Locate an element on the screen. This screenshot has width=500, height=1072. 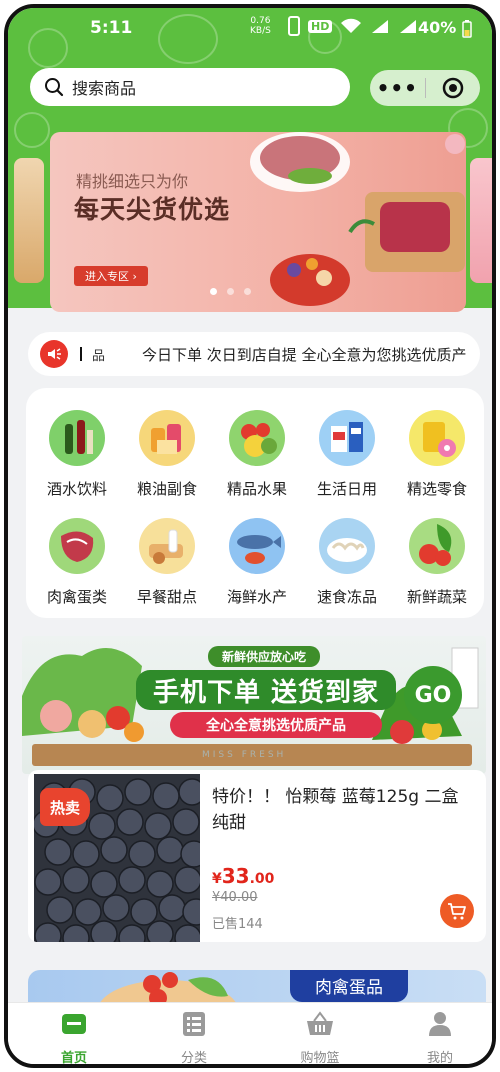
category-item: 酒水饮料 is located at coordinates (77, 454).